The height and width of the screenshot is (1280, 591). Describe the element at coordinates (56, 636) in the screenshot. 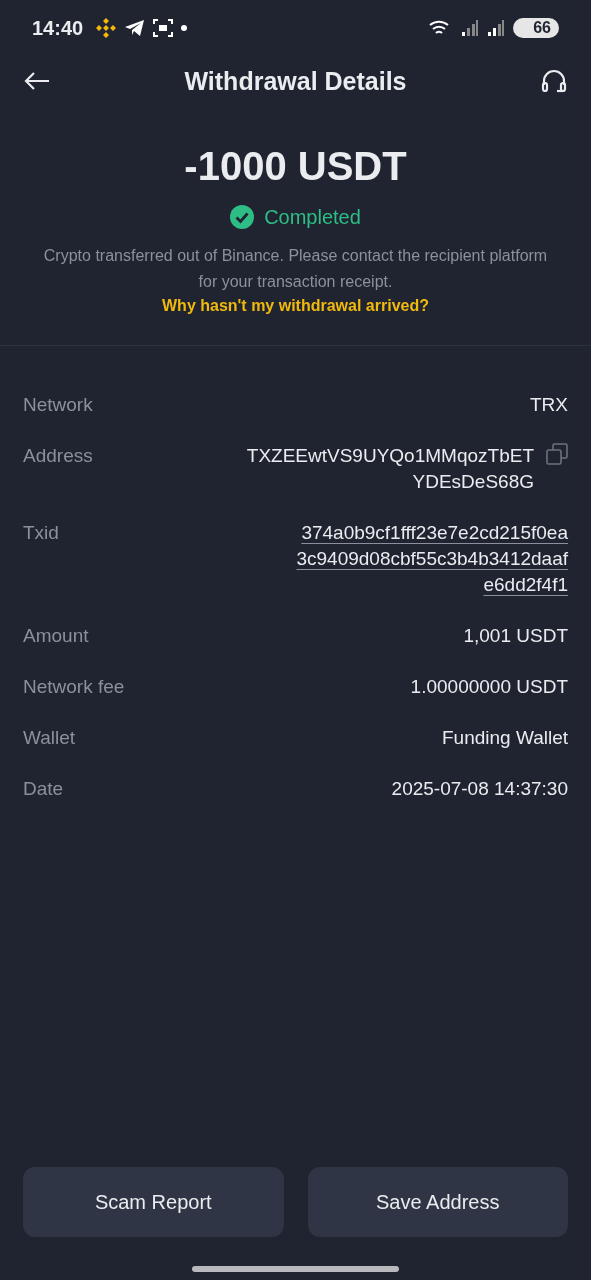

I see `detail-label: Amount` at that location.